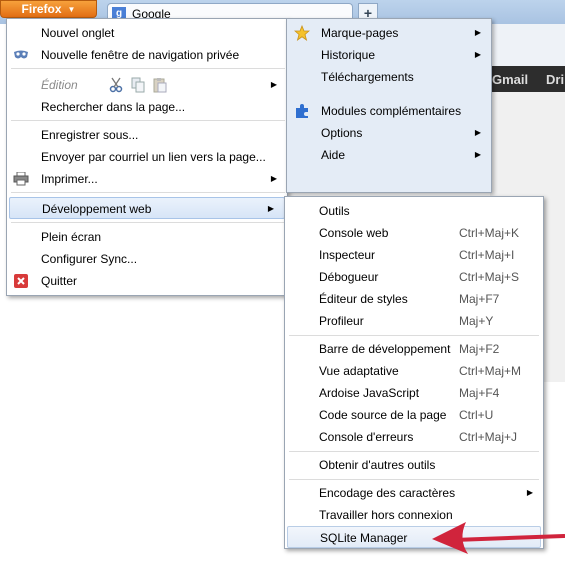 The width and height of the screenshot is (565, 573). Describe the element at coordinates (414, 299) in the screenshot. I see `submenu-item-style-editor: Éditeur de styles Maj+F7` at that location.